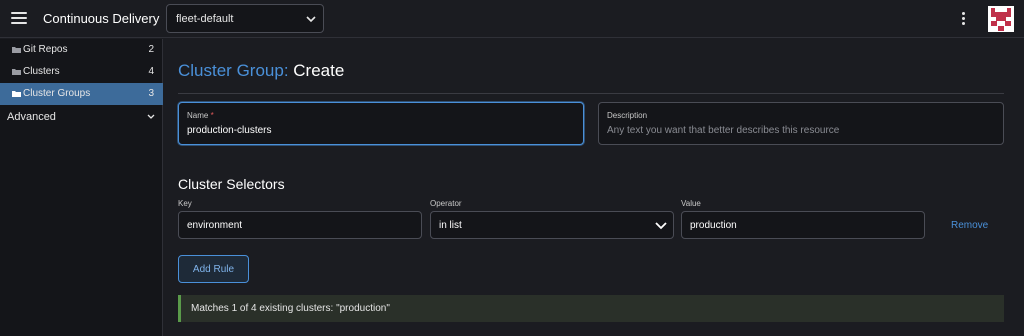  Describe the element at coordinates (45, 49) in the screenshot. I see `sidebar-item-label: Git Repos` at that location.